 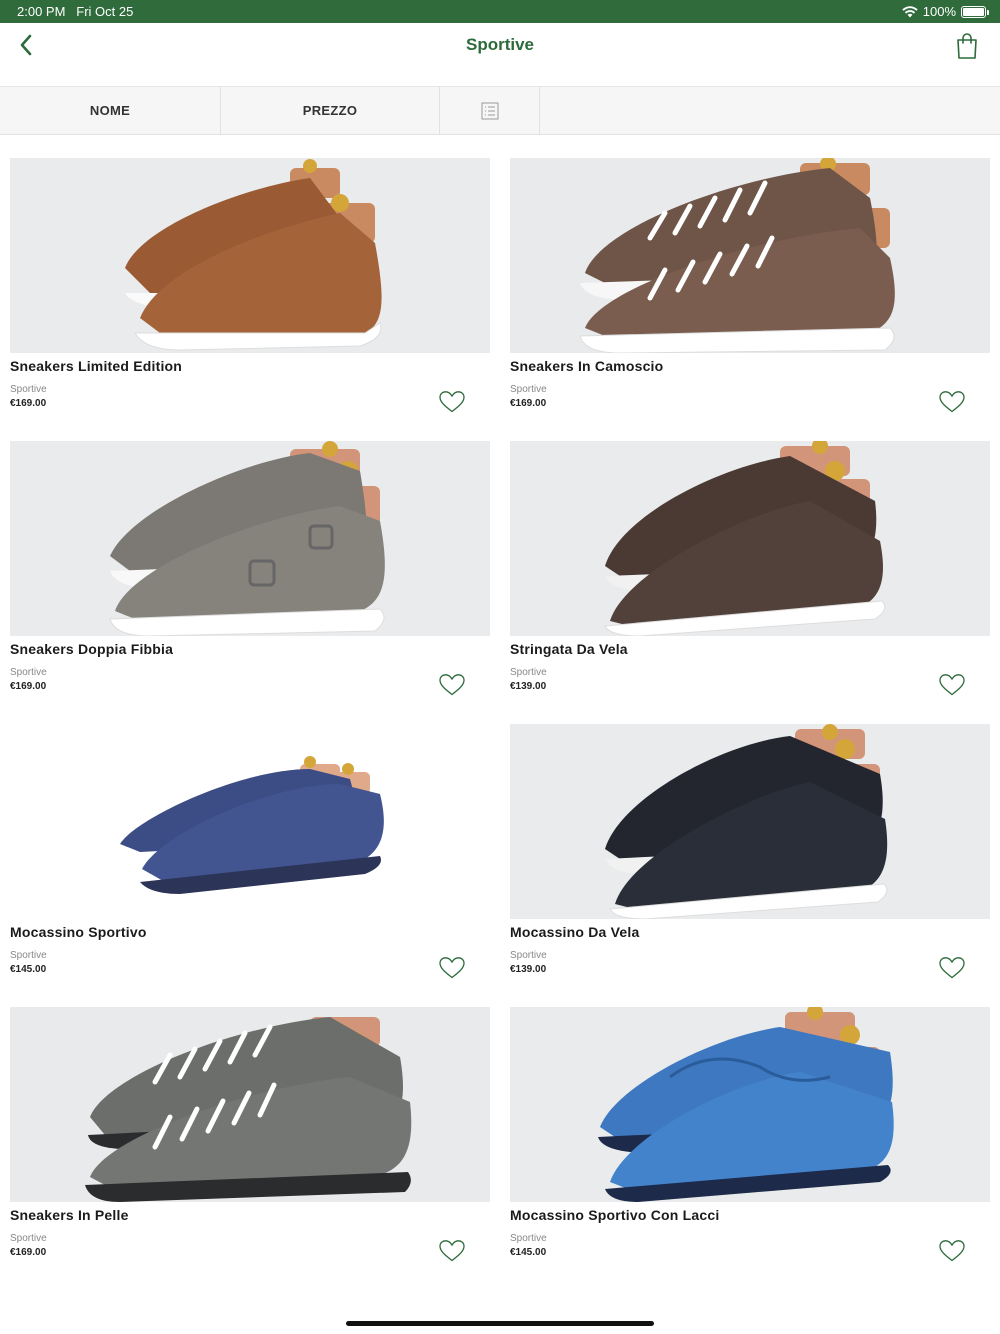 I want to click on navigation-bar: Sportive, so click(x=500, y=54).